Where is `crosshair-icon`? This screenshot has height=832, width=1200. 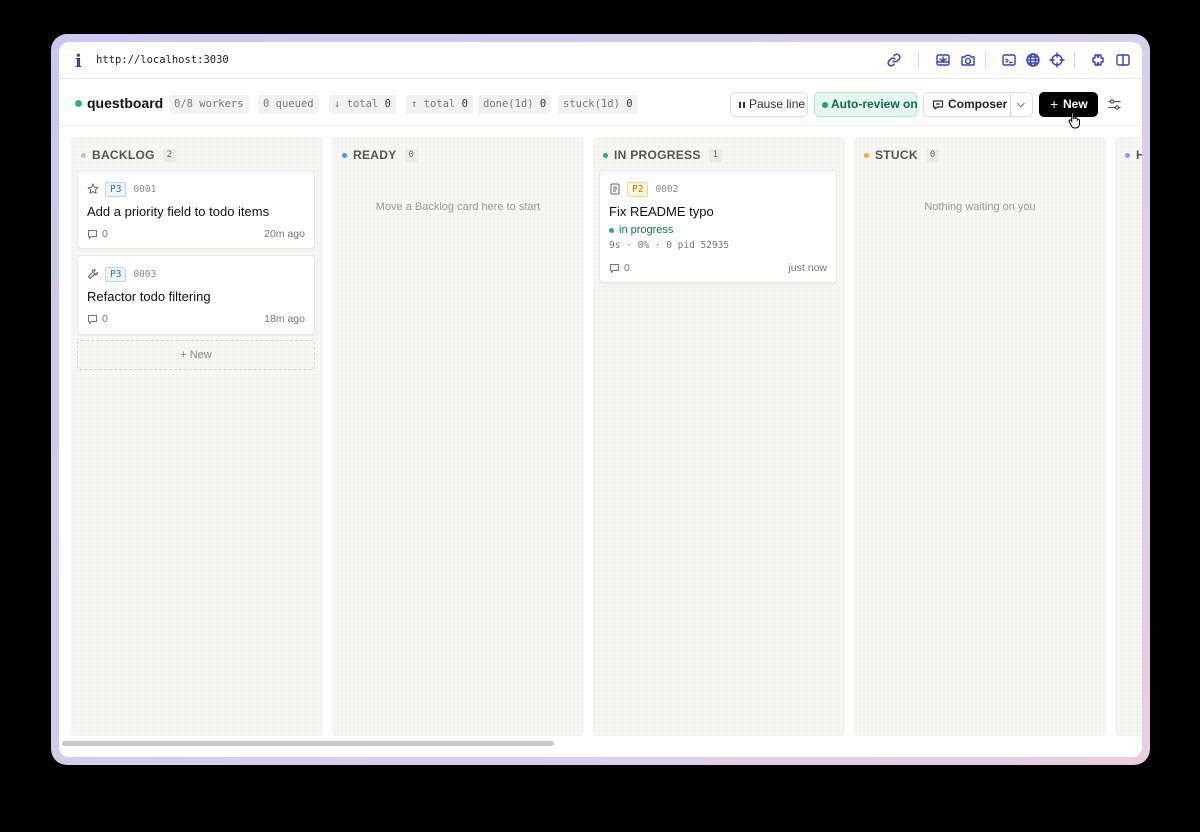 crosshair-icon is located at coordinates (1057, 60).